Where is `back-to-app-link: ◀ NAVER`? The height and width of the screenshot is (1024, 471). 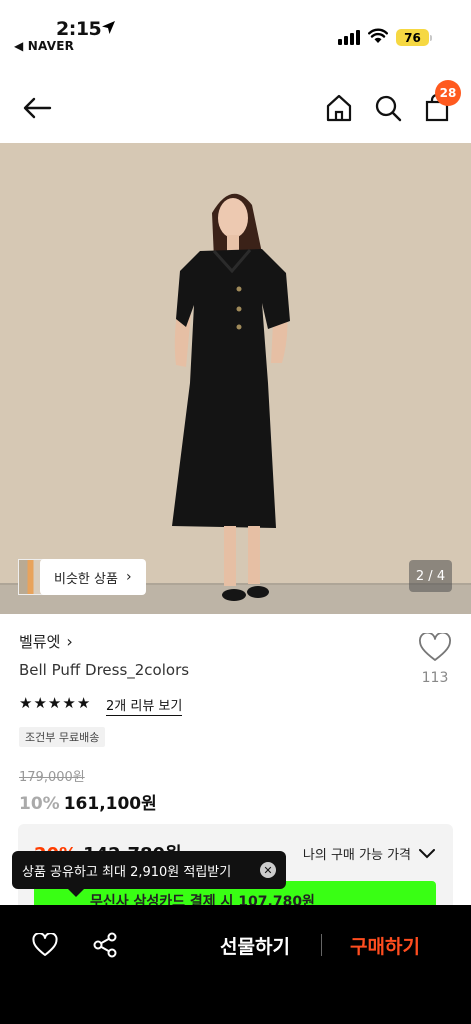
back-to-app-link: ◀ NAVER is located at coordinates (44, 46).